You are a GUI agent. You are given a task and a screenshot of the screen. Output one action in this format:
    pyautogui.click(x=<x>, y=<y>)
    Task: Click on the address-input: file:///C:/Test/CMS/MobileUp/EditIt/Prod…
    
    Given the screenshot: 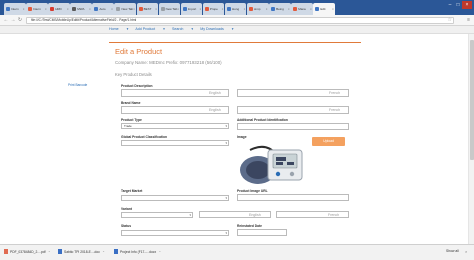 What is the action you would take?
    pyautogui.click(x=240, y=20)
    